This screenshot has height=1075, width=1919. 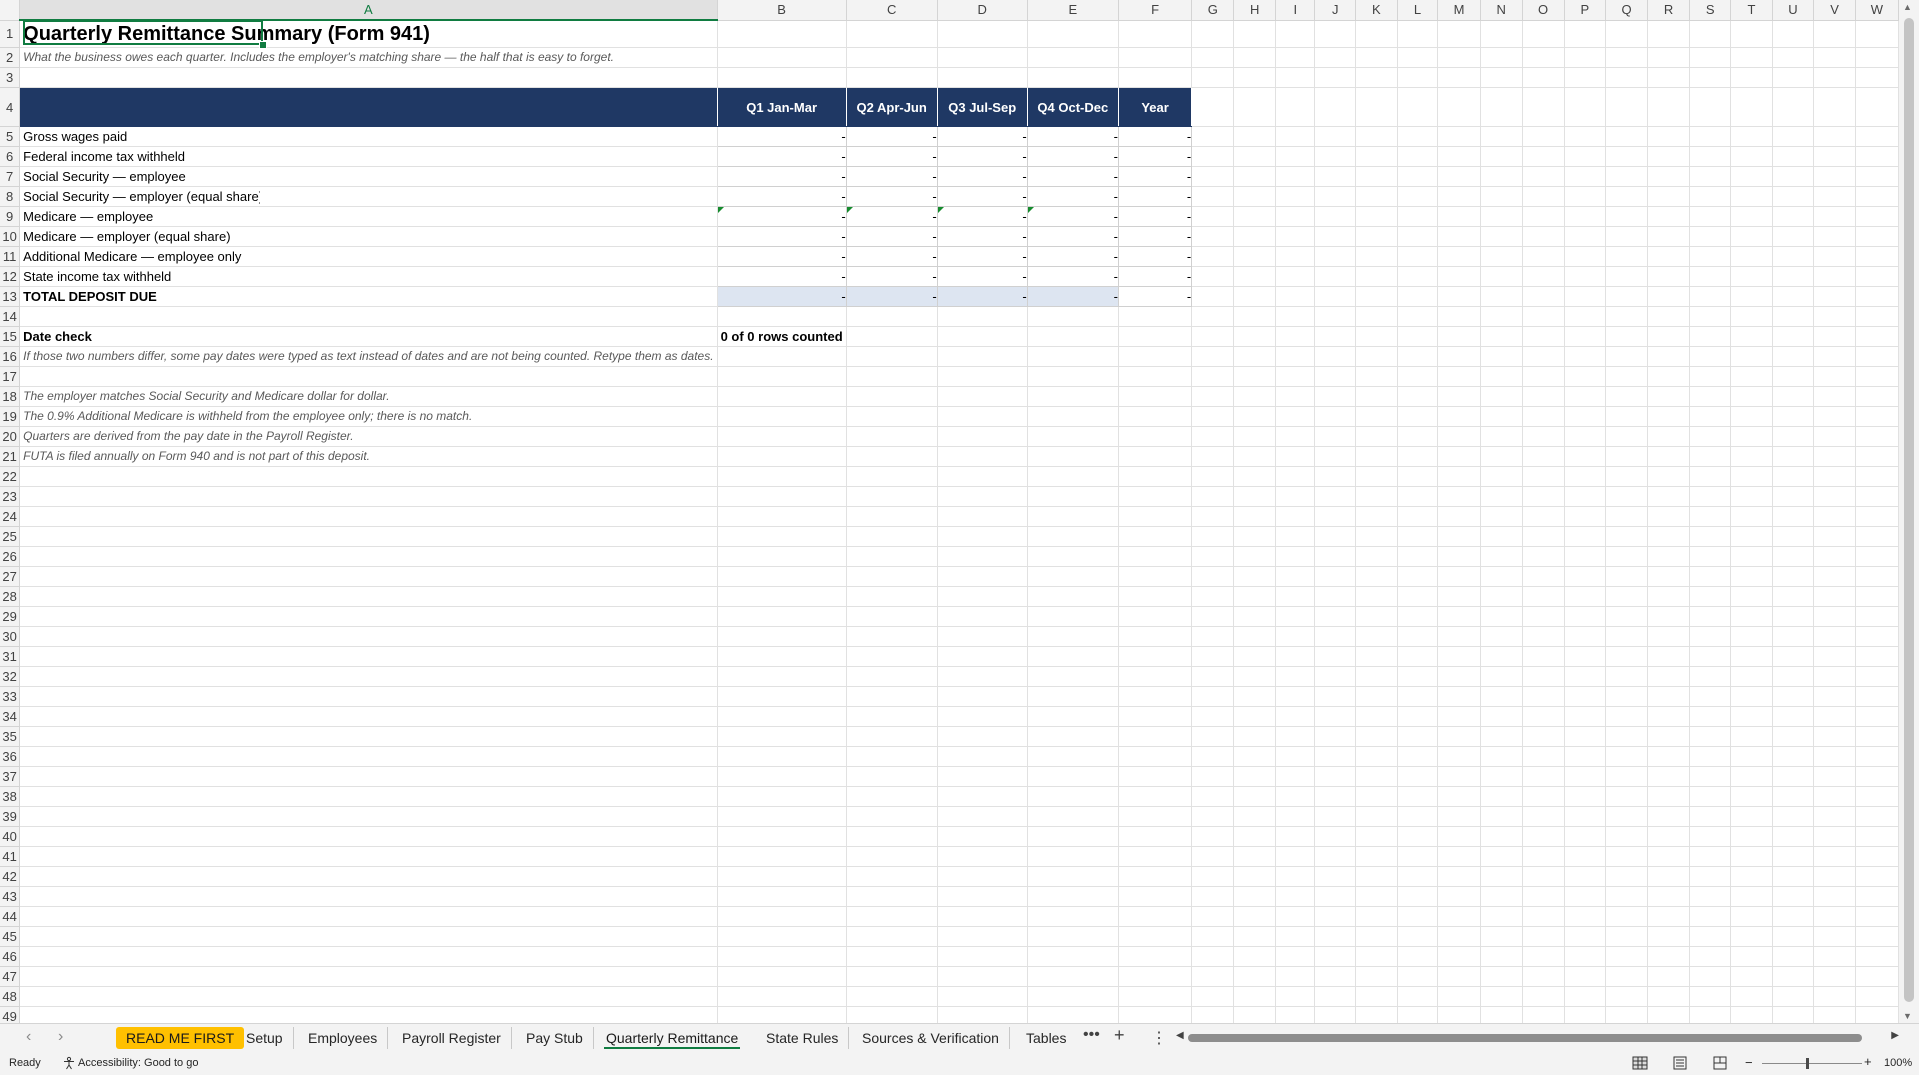 What do you see at coordinates (1710, 336) in the screenshot?
I see `cell-s15` at bounding box center [1710, 336].